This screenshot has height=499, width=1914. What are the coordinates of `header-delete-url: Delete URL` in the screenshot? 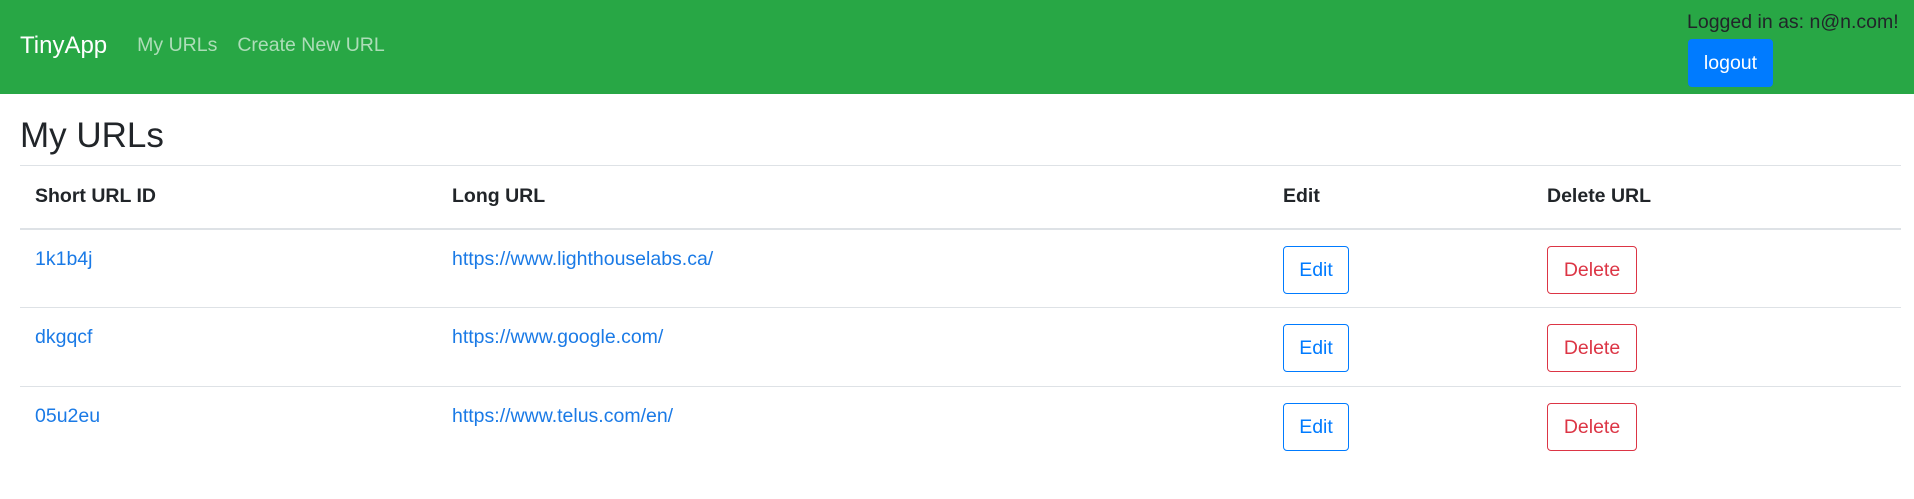 It's located at (1716, 197).